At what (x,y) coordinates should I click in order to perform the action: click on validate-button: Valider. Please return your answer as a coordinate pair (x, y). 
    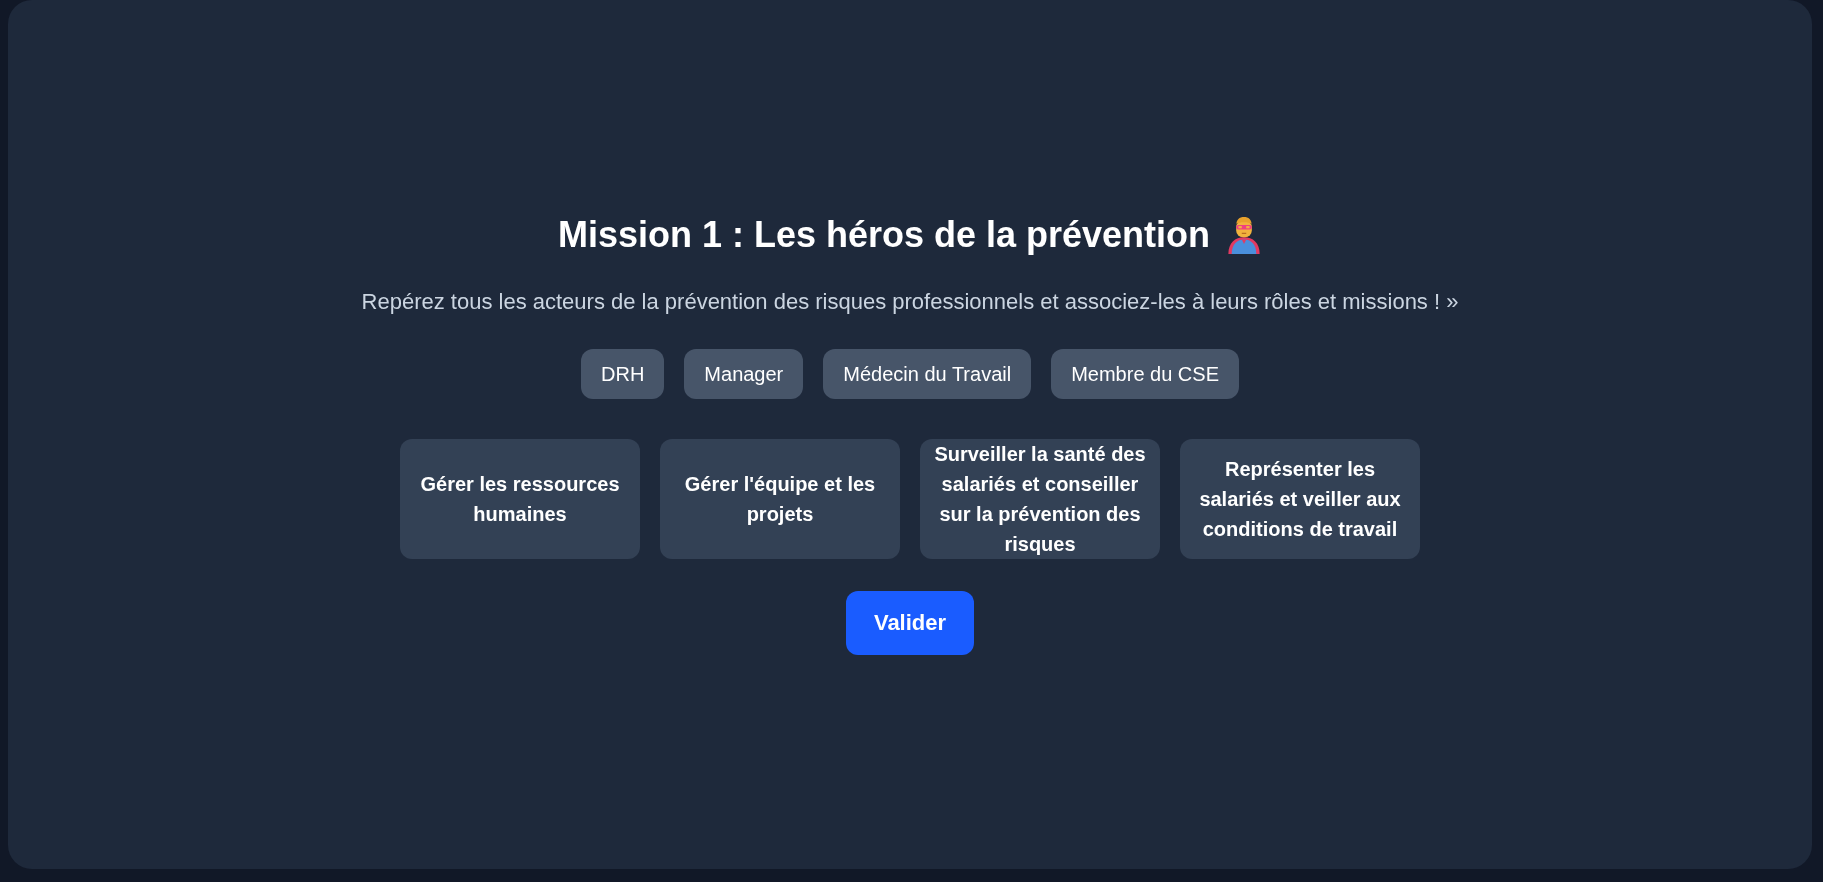
    Looking at the image, I should click on (910, 622).